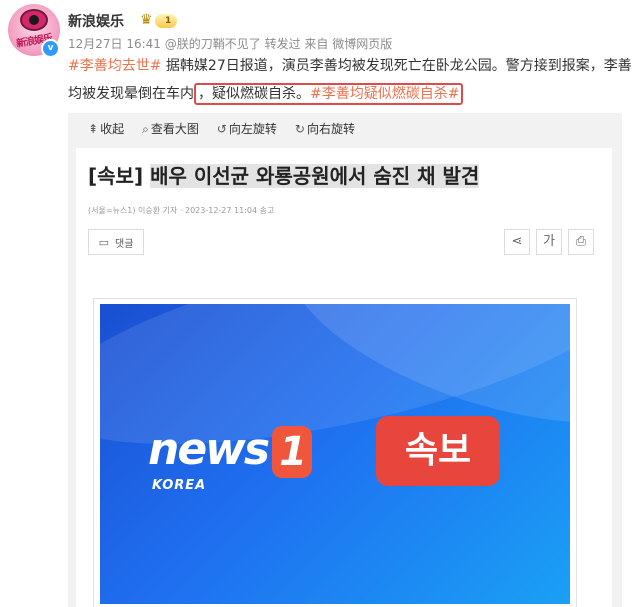  Describe the element at coordinates (170, 128) in the screenshot. I see `view-large-button: ⌕ 查看大图` at that location.